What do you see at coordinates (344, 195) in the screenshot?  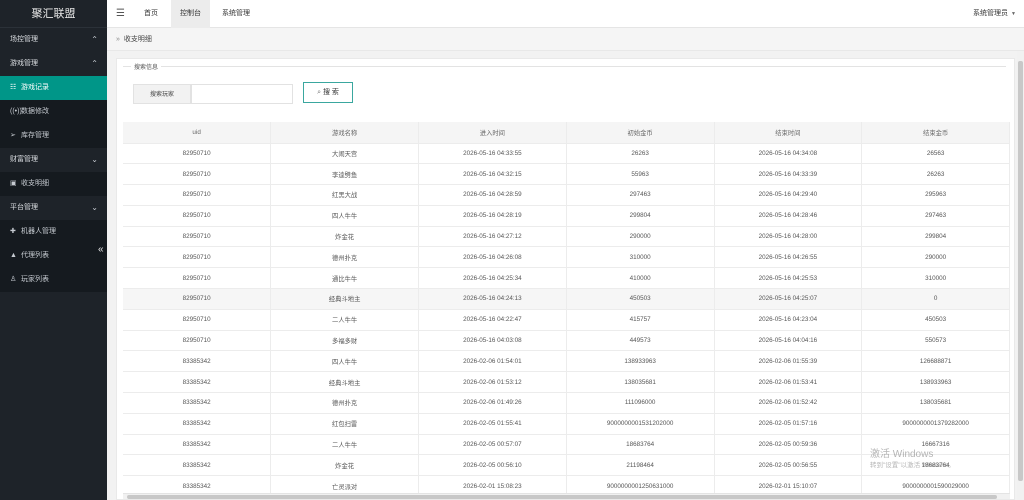 I see `table-cell: 红黑大战` at bounding box center [344, 195].